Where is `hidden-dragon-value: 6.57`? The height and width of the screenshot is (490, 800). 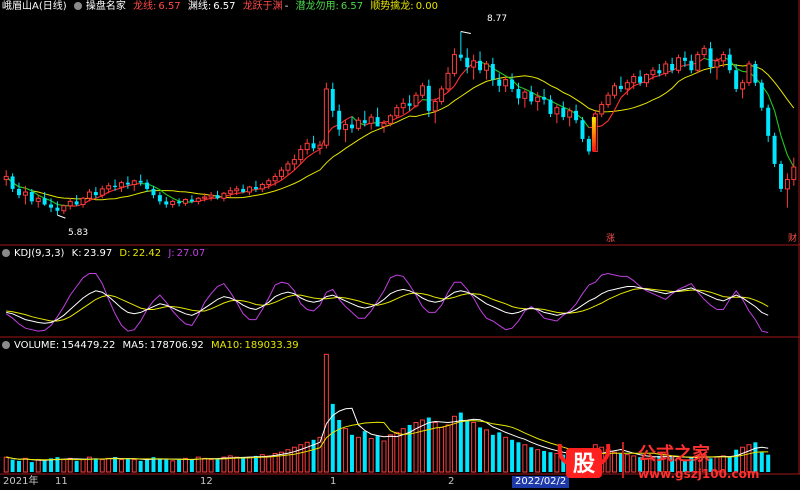 hidden-dragon-value: 6.57 is located at coordinates (352, 6).